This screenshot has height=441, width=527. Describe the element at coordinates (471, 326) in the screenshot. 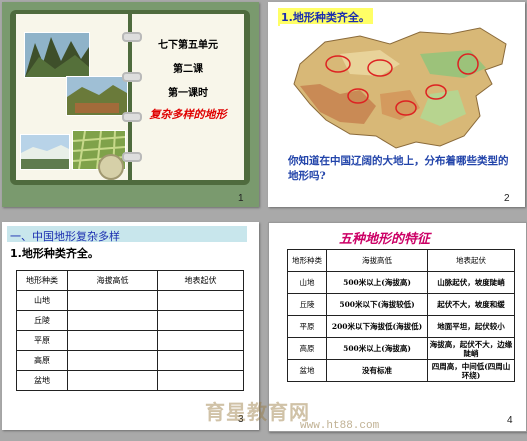

I see `relief-cell: 地面平坦，起伏较小` at that location.